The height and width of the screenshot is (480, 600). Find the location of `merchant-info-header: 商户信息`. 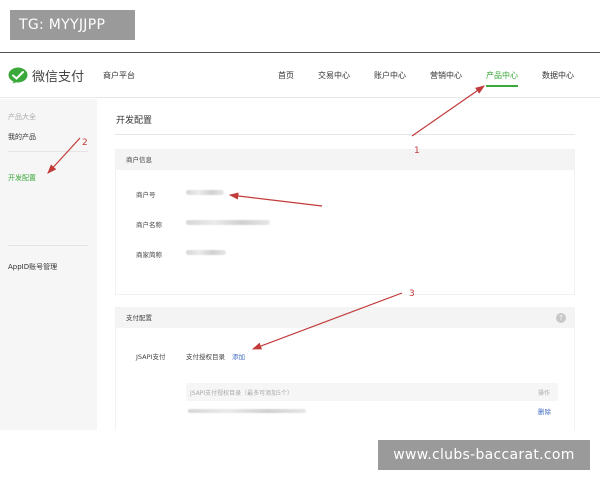

merchant-info-header: 商户信息 is located at coordinates (345, 160).